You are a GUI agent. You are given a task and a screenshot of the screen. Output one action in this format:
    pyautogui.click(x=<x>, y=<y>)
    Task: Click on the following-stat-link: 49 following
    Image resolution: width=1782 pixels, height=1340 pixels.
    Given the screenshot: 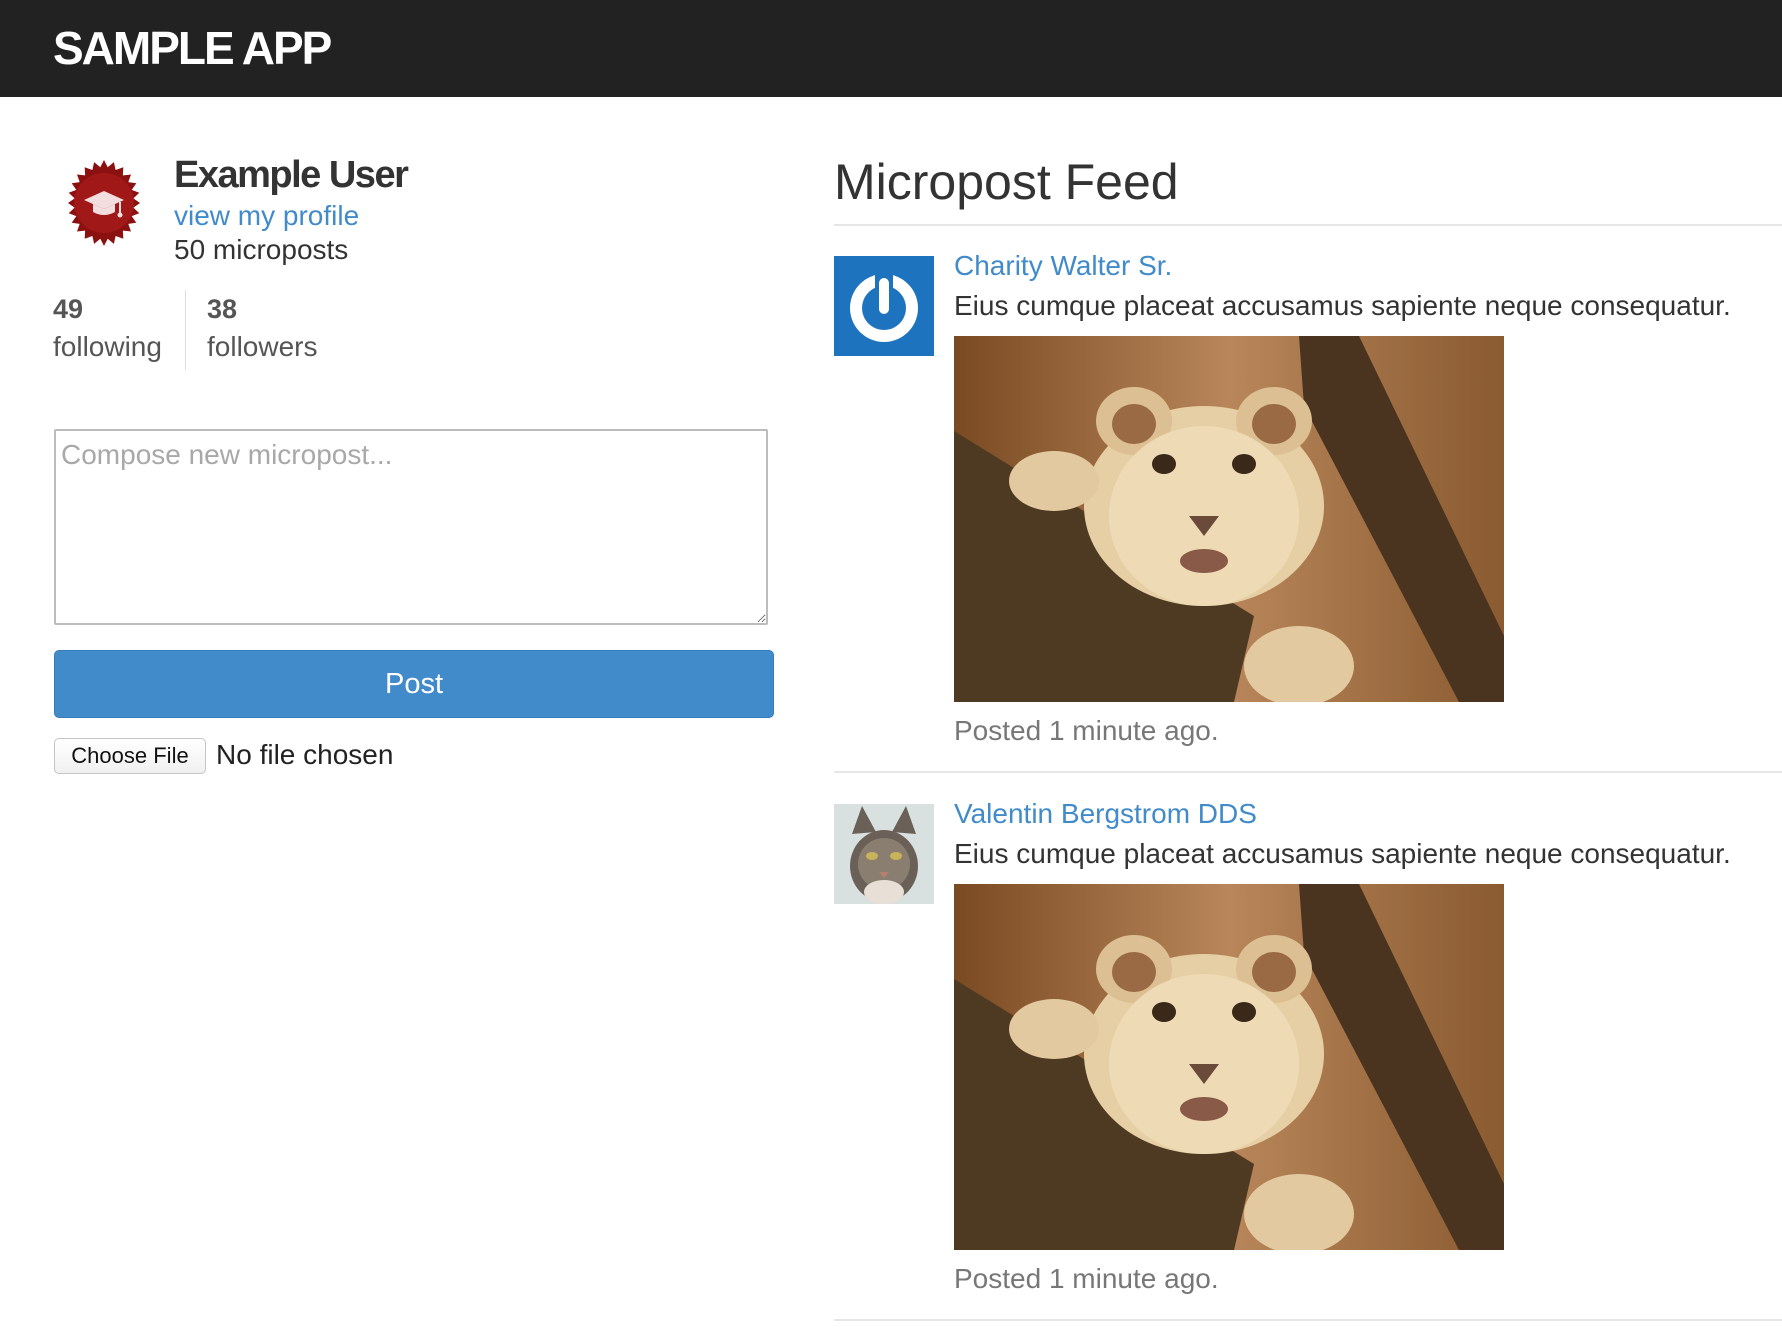 What is the action you would take?
    pyautogui.click(x=107, y=329)
    